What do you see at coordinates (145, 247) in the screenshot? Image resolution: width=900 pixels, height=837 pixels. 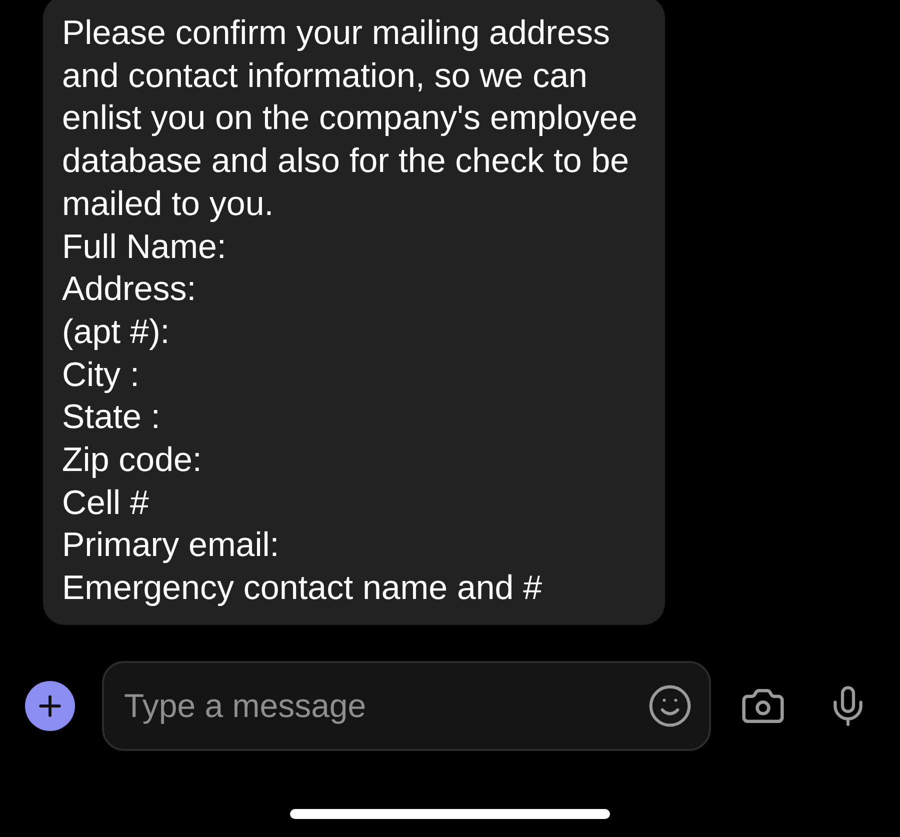 I see `message-line: Full Name:` at bounding box center [145, 247].